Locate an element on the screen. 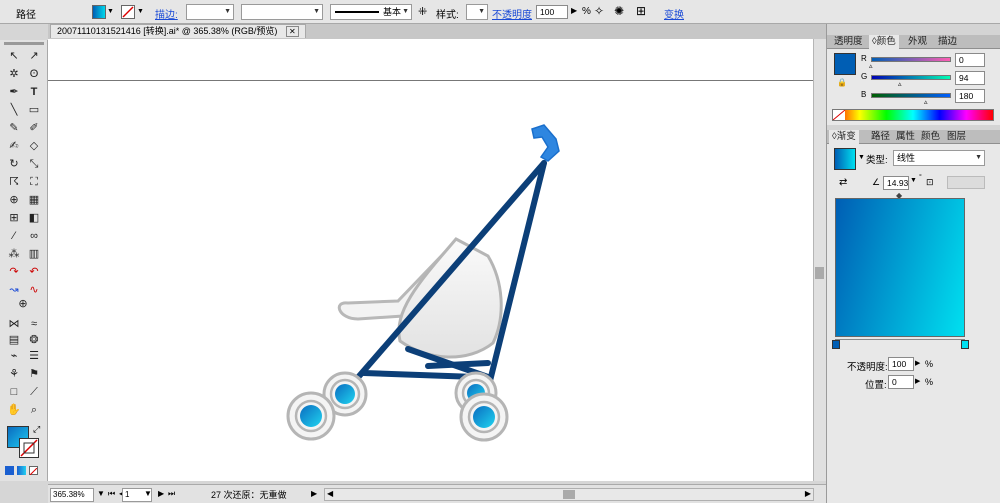  arrange-icon: ⁜ is located at coordinates (422, 11).